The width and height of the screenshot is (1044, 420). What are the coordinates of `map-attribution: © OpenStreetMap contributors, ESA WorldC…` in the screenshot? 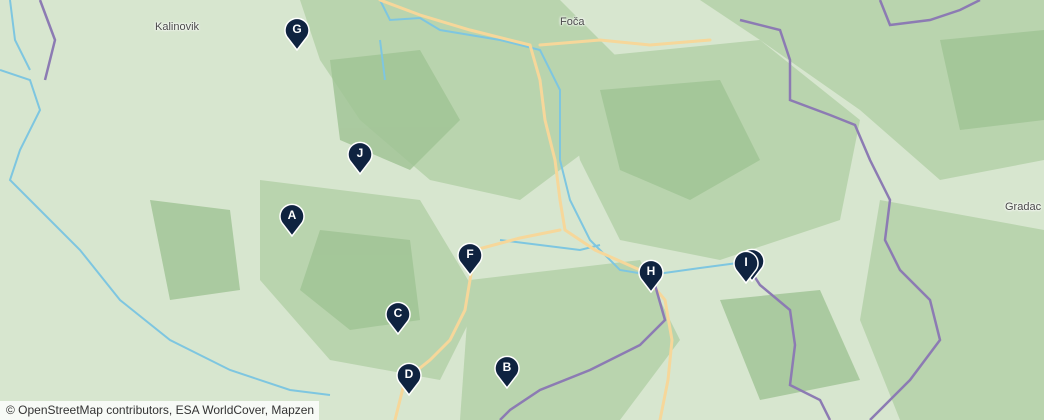 It's located at (160, 410).